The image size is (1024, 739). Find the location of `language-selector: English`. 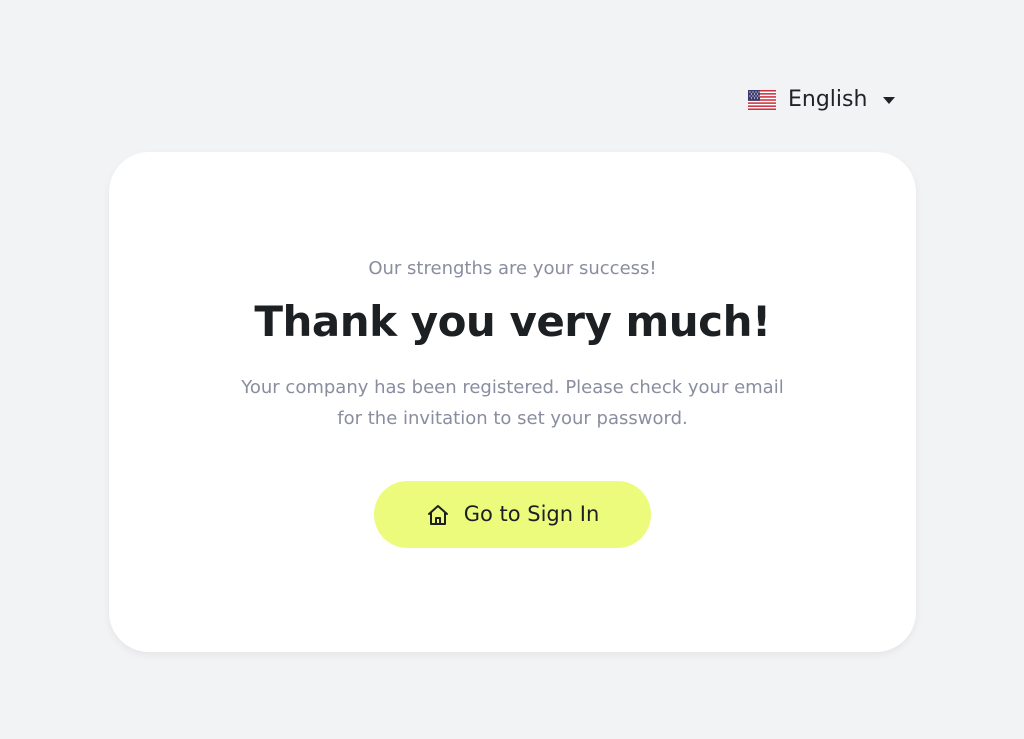

language-selector: English is located at coordinates (822, 100).